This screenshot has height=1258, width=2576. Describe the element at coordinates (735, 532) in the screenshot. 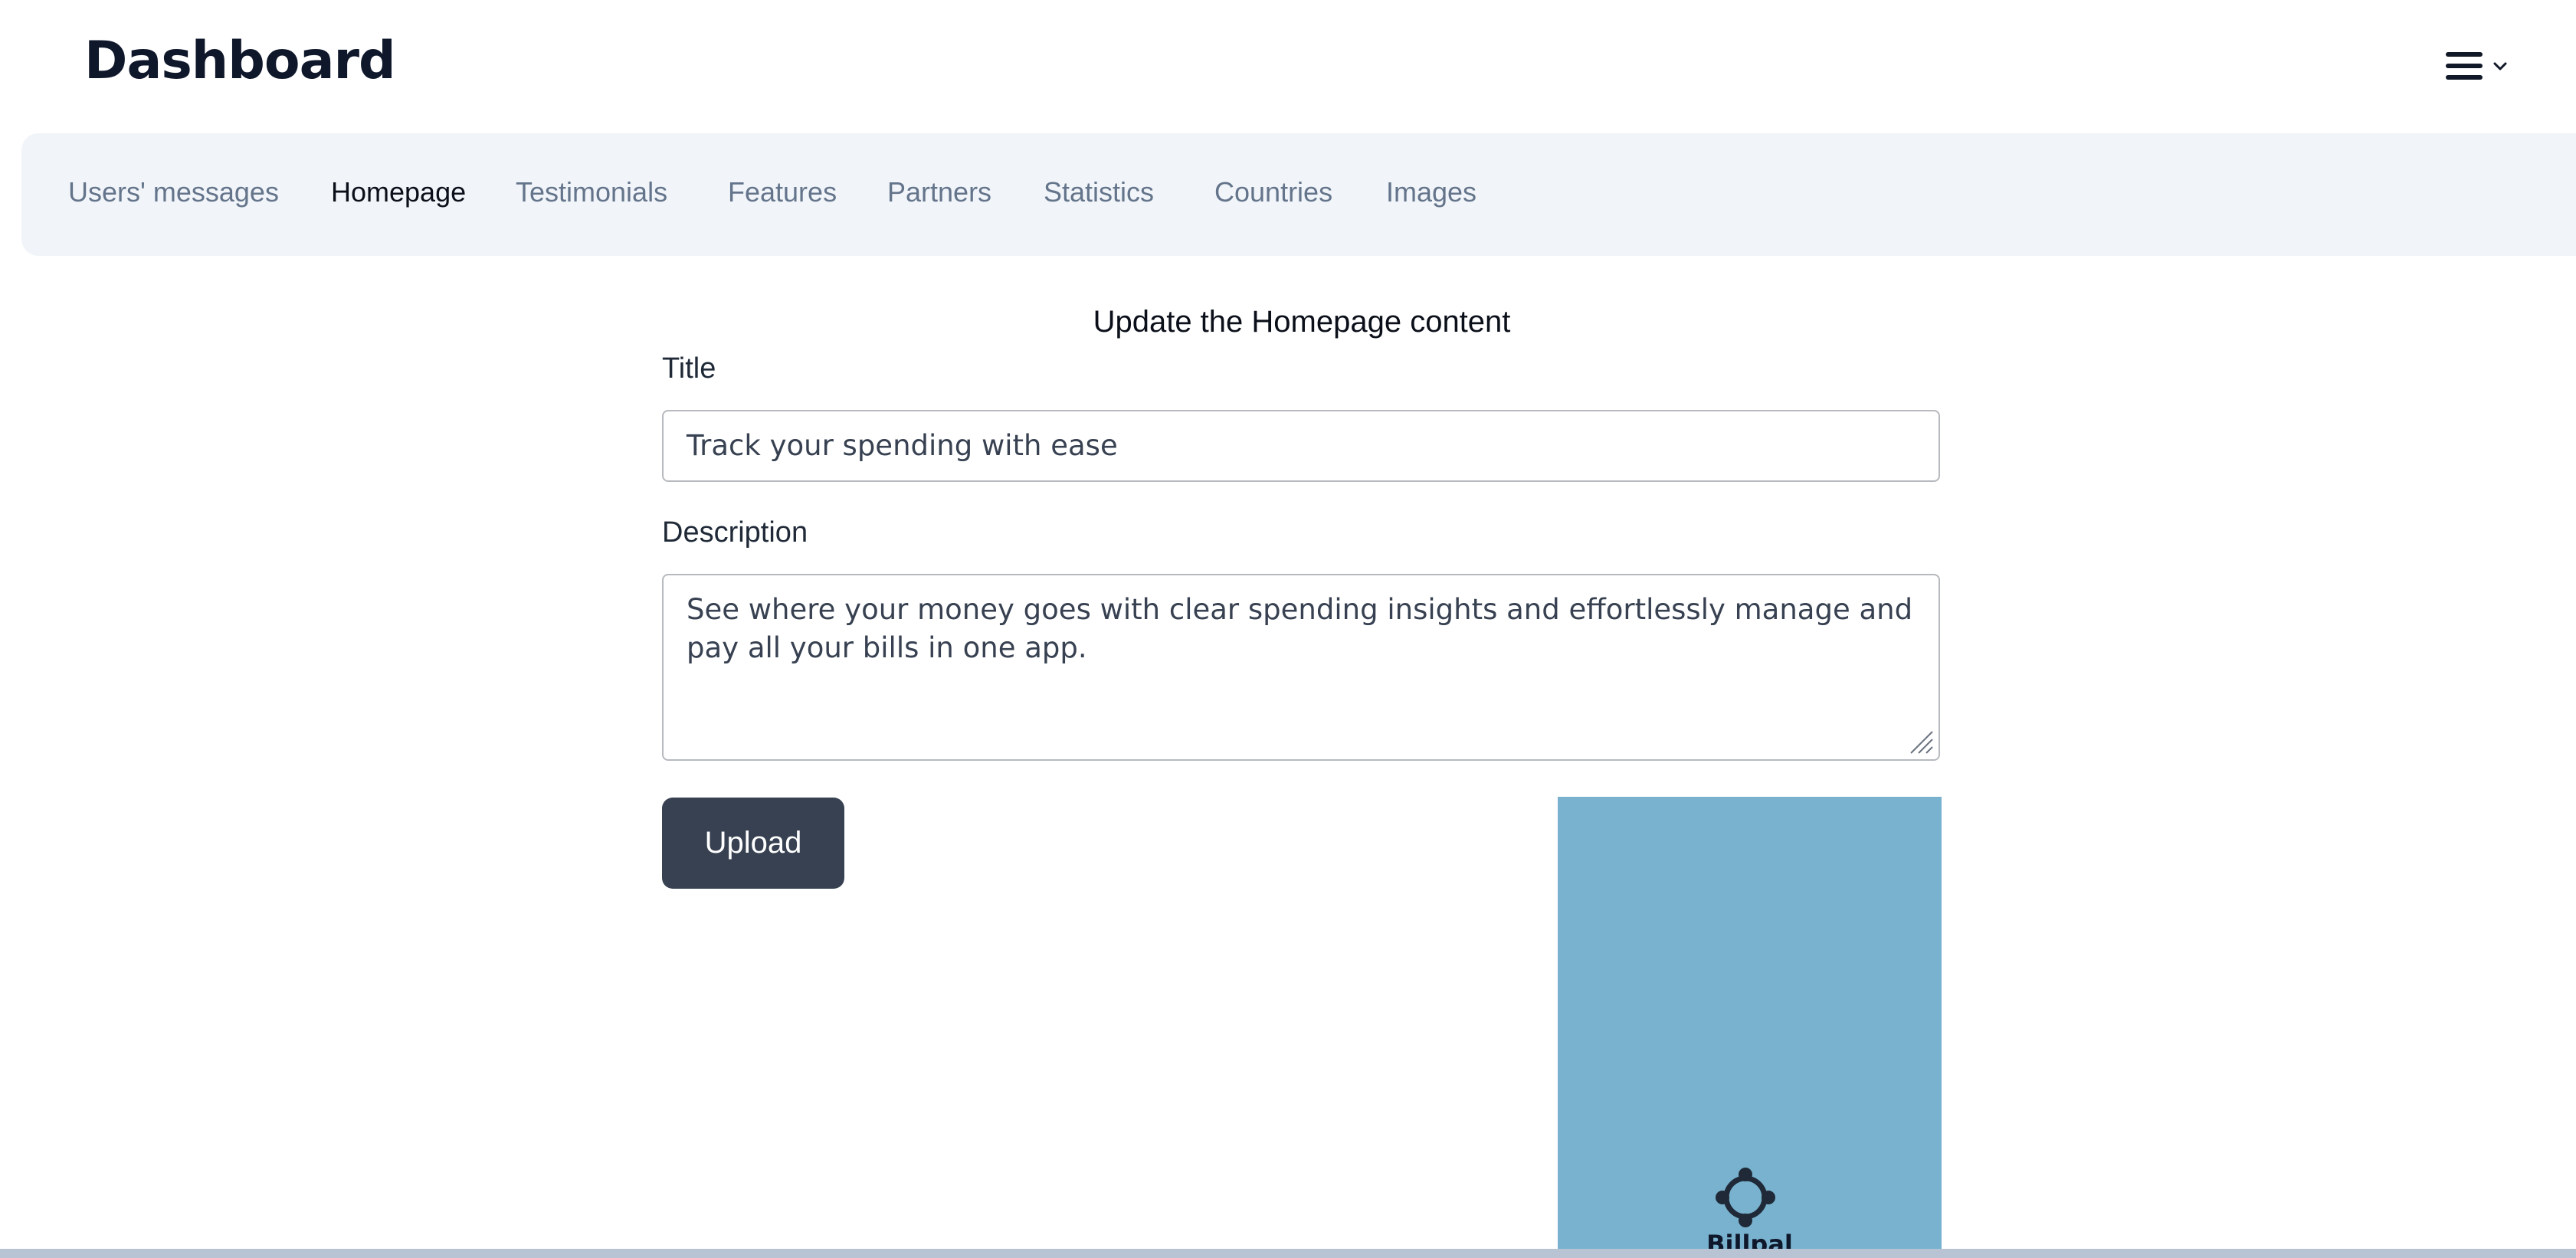

I see `description-label: Description` at that location.